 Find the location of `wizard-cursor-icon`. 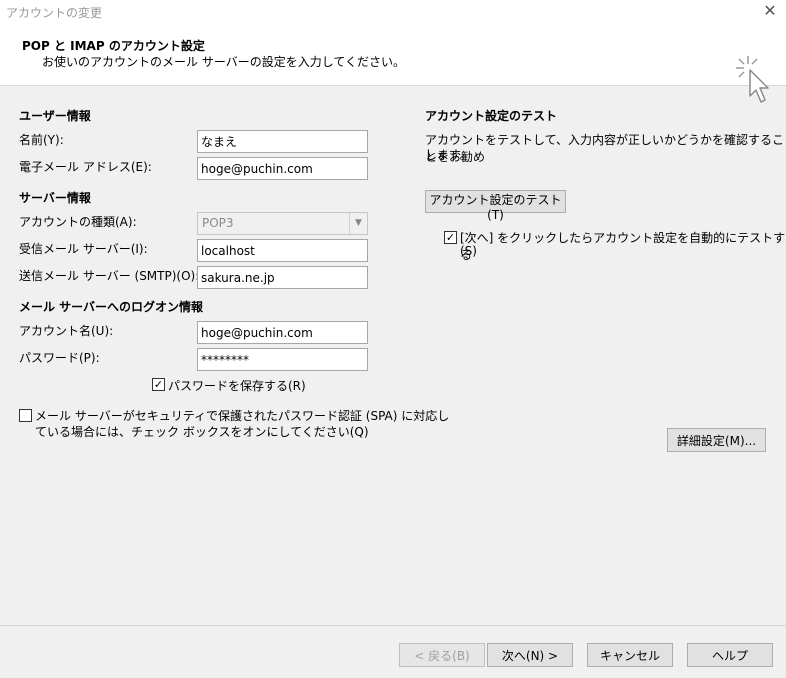

wizard-cursor-icon is located at coordinates (752, 79).